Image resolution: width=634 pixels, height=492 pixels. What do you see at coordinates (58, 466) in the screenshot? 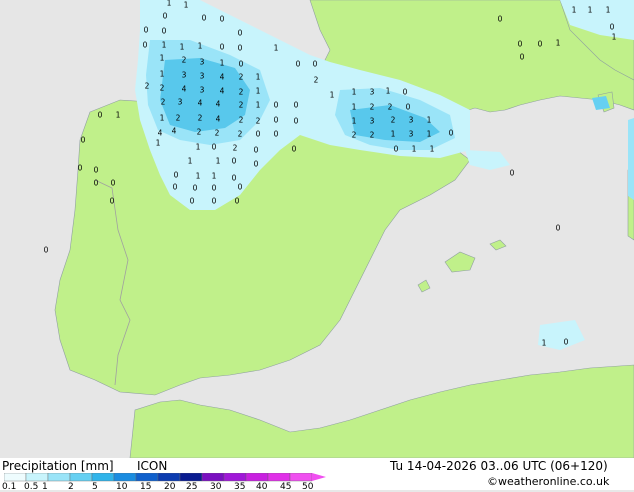
I see `map-title: Precipitation [mm]` at bounding box center [58, 466].